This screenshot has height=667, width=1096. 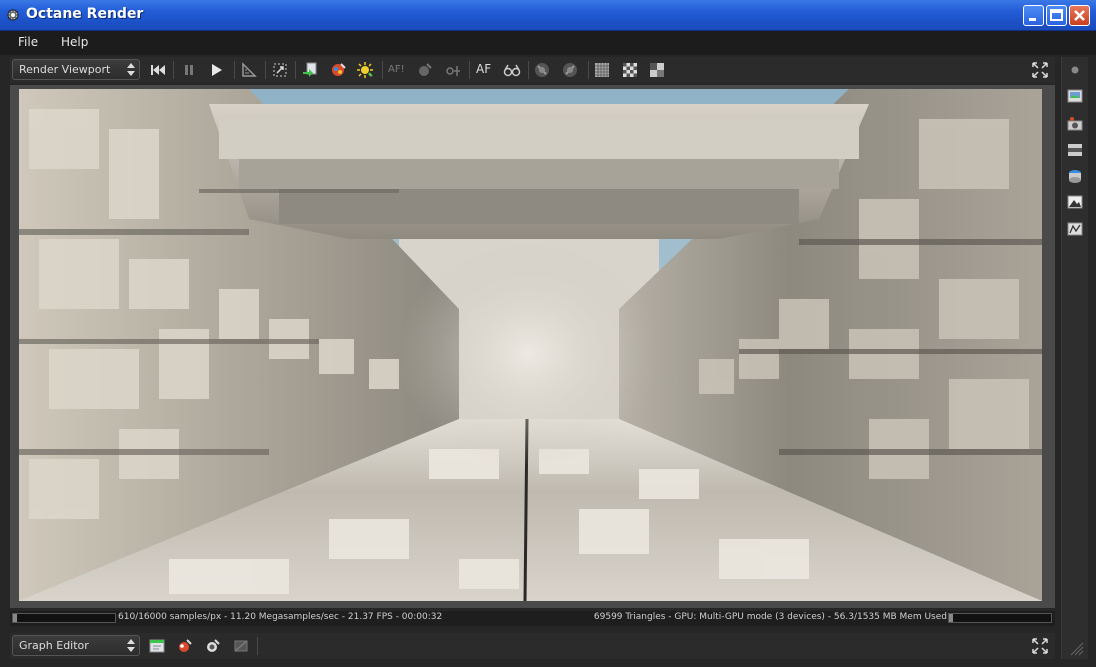 I want to click on editor-select: Graph Editor, so click(x=76, y=645).